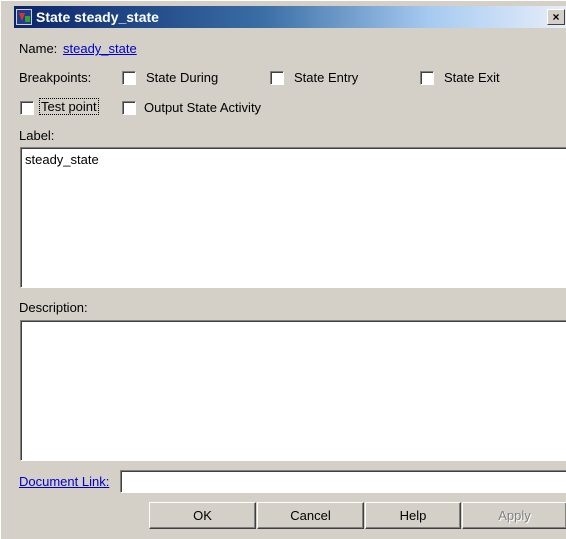 The width and height of the screenshot is (566, 539). Describe the element at coordinates (24, 17) in the screenshot. I see `stateflow-app-icon` at that location.